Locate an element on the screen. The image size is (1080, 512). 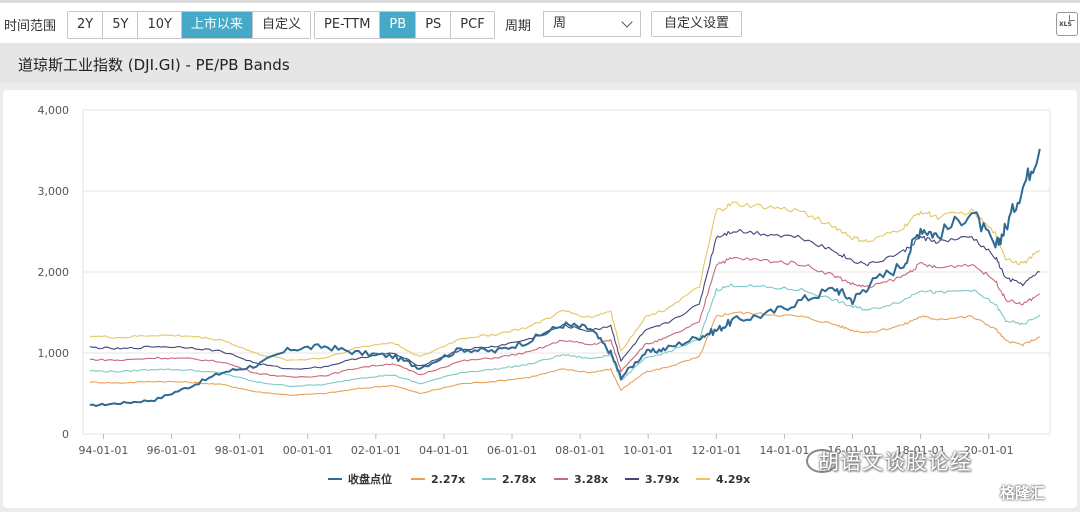
x-tick-label: 94-01-01 is located at coordinates (103, 450).